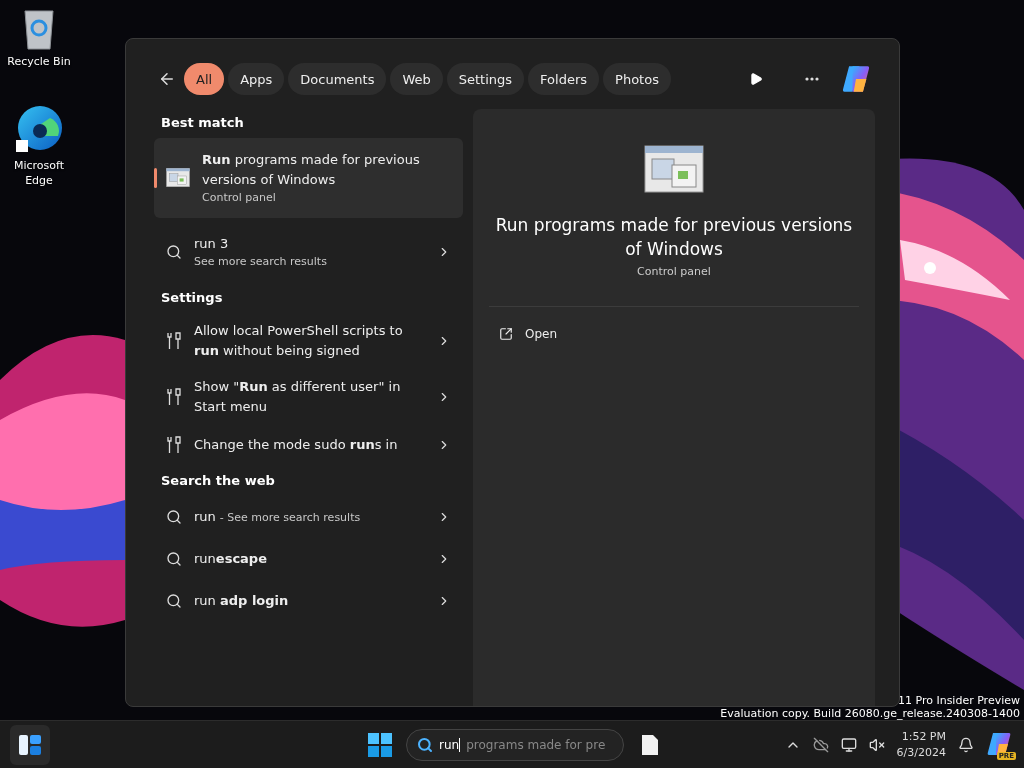 This screenshot has height=768, width=1024. I want to click on best-match-item: Run programs made for previous versions of Windows Control panel, so click(308, 178).